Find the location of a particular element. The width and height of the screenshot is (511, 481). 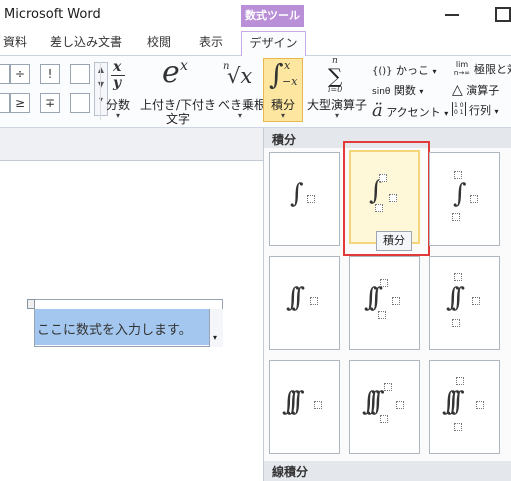

large-operator-dropdown-icon: ▾ is located at coordinates (336, 115).